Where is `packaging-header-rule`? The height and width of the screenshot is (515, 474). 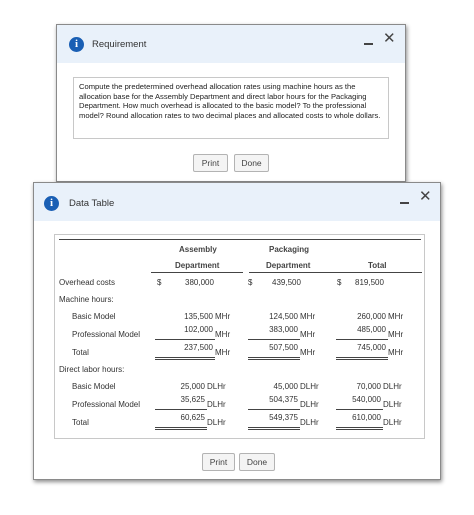 packaging-header-rule is located at coordinates (295, 272).